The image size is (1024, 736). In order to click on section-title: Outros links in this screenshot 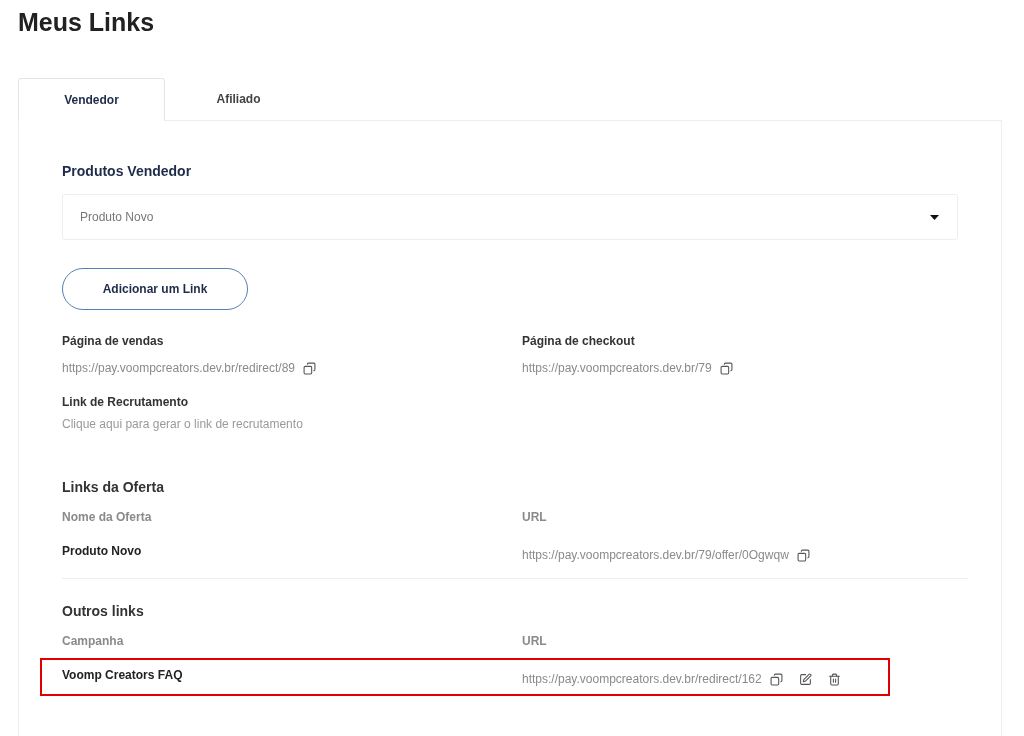, I will do `click(103, 611)`.